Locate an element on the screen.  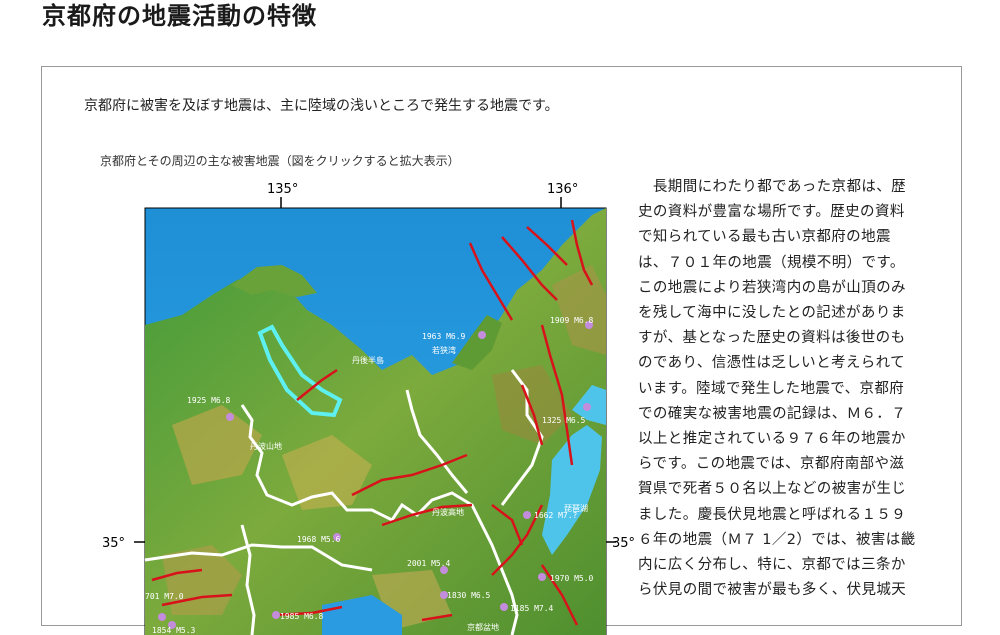
description-line: での確実な被害地震の記録は、Ｍ６．７ is located at coordinates (772, 413).